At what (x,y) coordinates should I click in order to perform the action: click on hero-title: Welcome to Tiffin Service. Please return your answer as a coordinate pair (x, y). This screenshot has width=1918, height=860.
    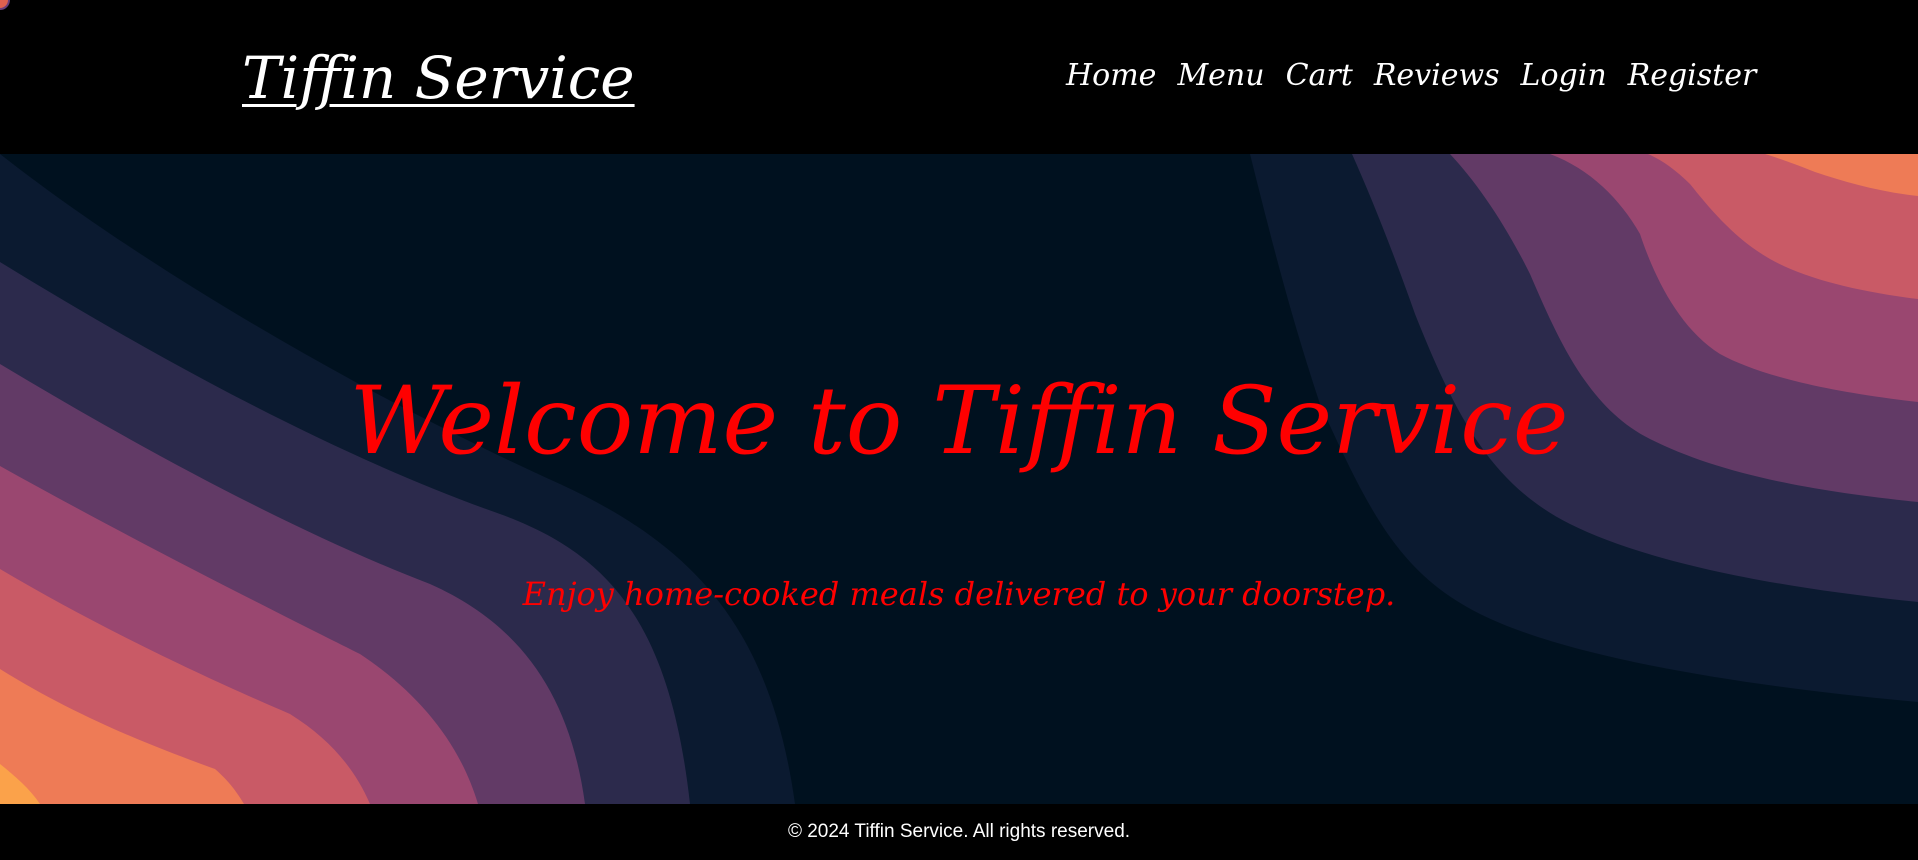
    Looking at the image, I should click on (959, 421).